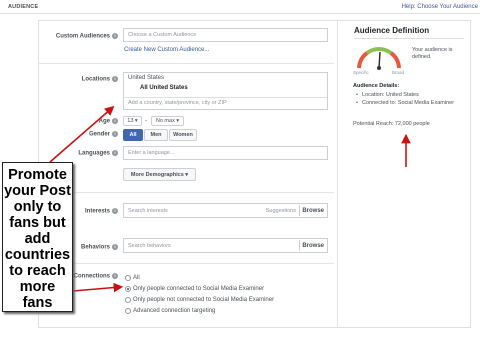 Image resolution: width=480 pixels, height=337 pixels. I want to click on callout-line: fans, so click(37, 303).